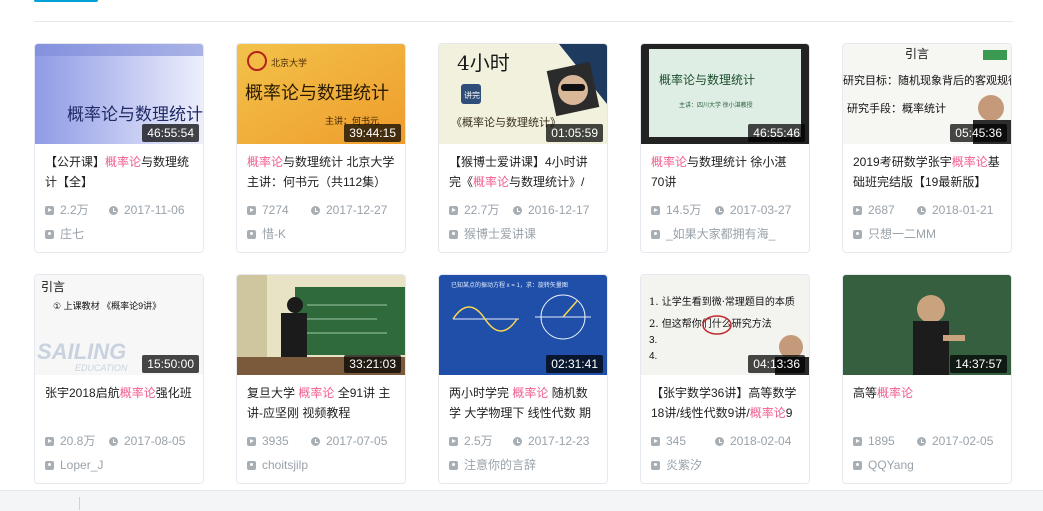 The height and width of the screenshot is (511, 1043). I want to click on video-title: 概率论与数理统计 徐小湛 70讲, so click(725, 172).